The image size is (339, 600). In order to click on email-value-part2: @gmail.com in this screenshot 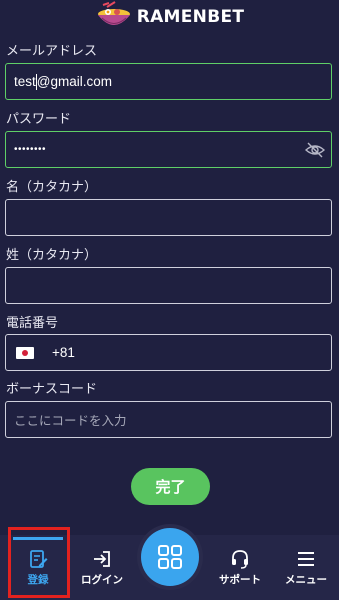, I will do `click(74, 81)`.